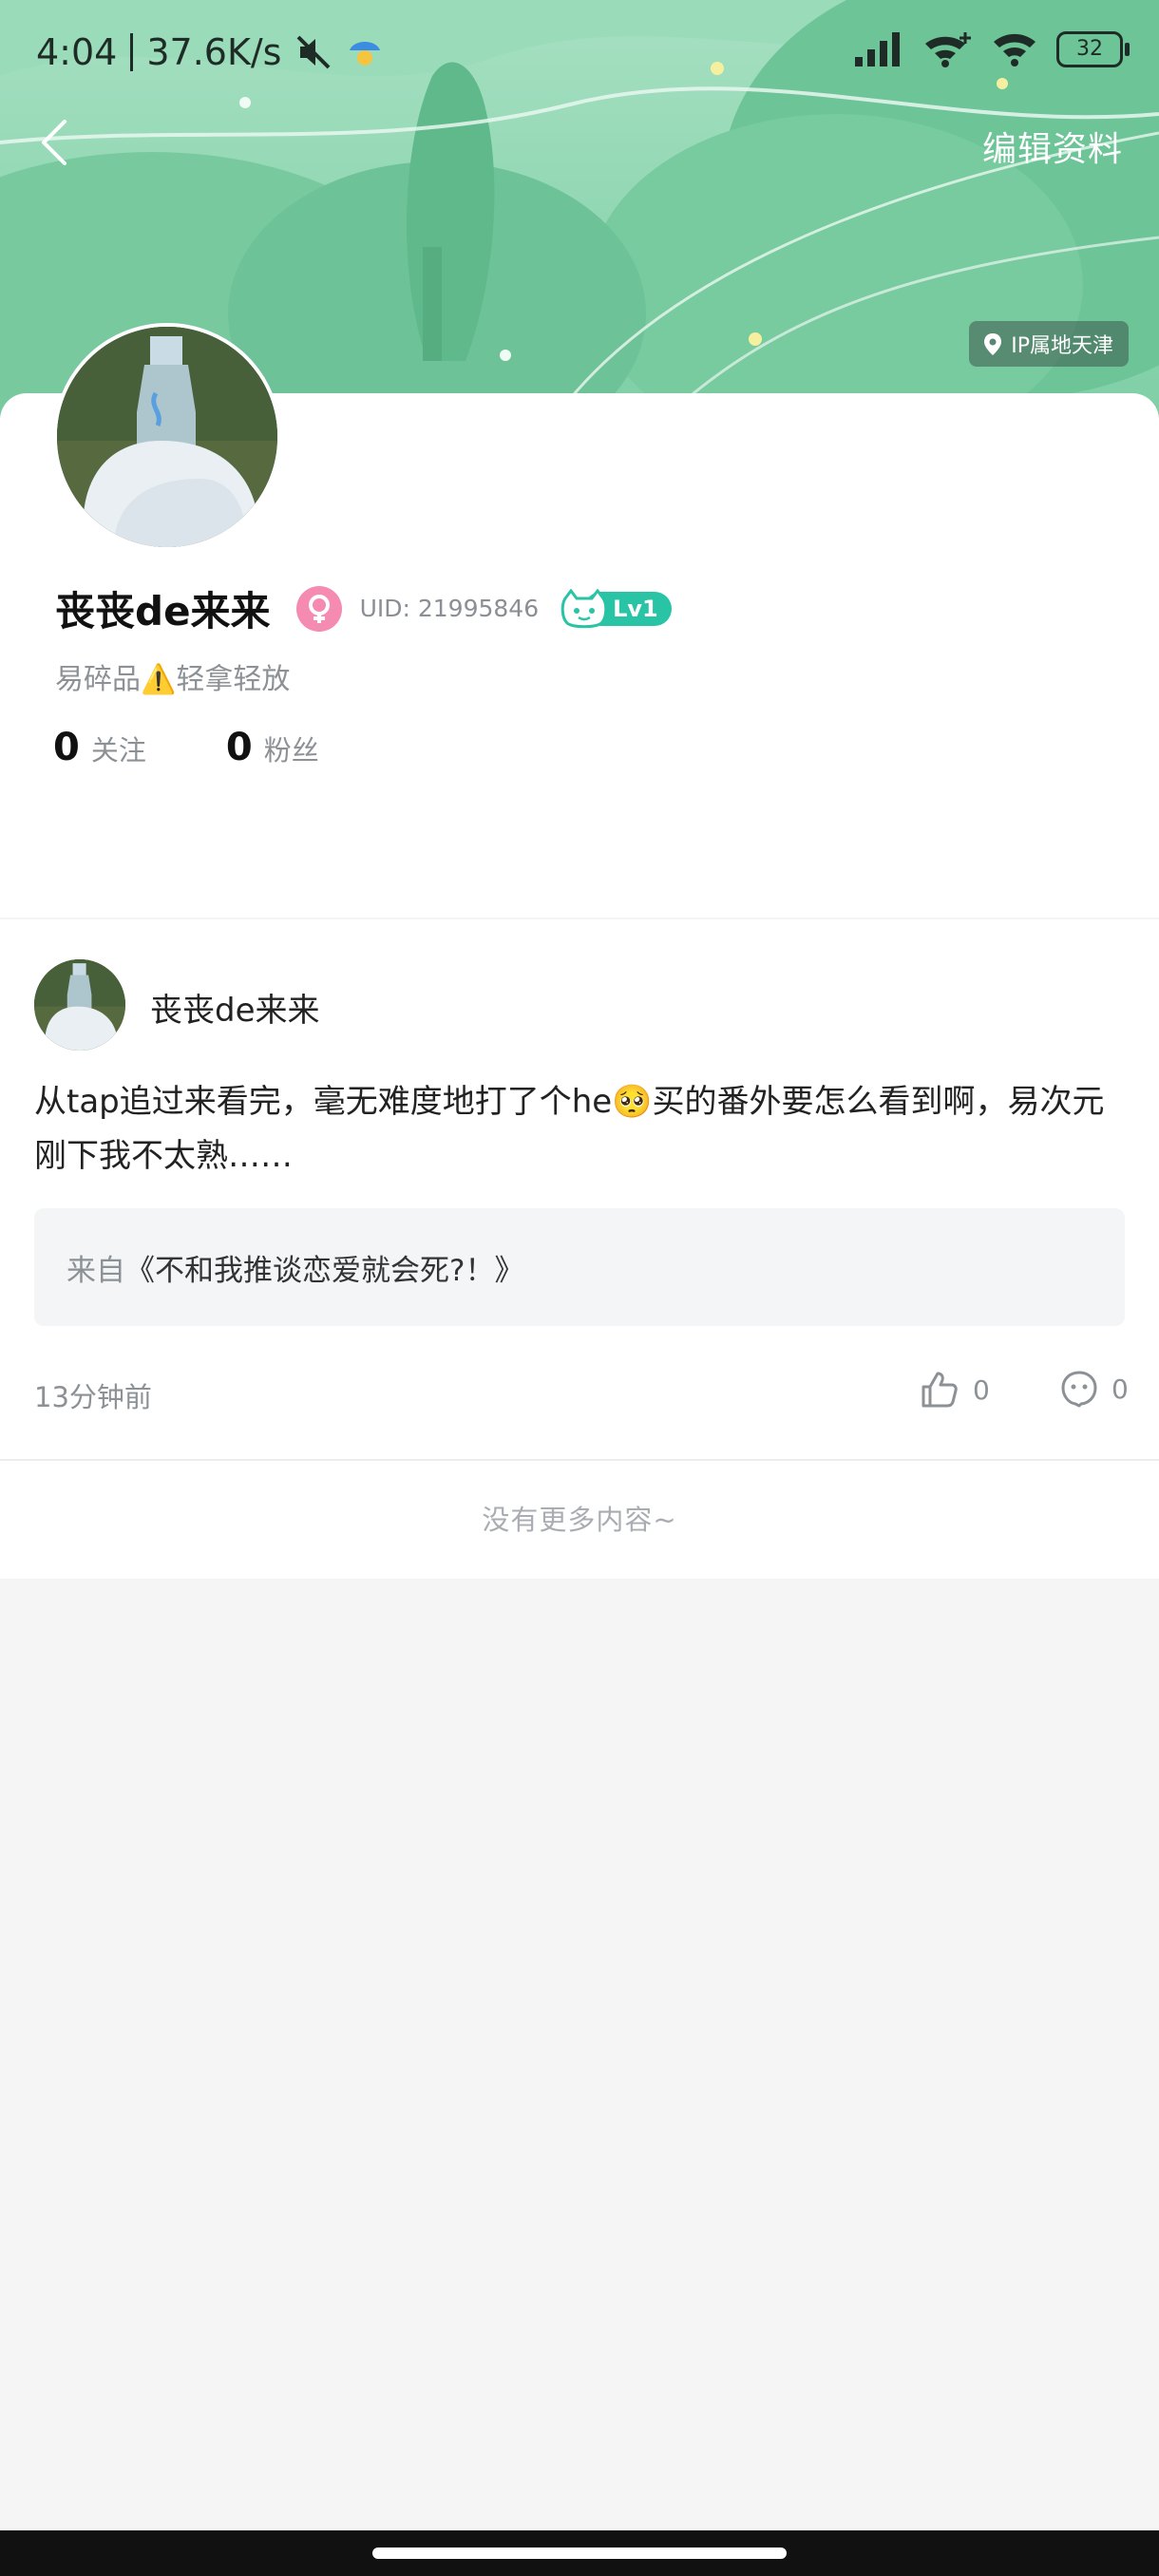 The width and height of the screenshot is (1159, 2576). What do you see at coordinates (365, 54) in the screenshot?
I see `weather-rain-icon` at bounding box center [365, 54].